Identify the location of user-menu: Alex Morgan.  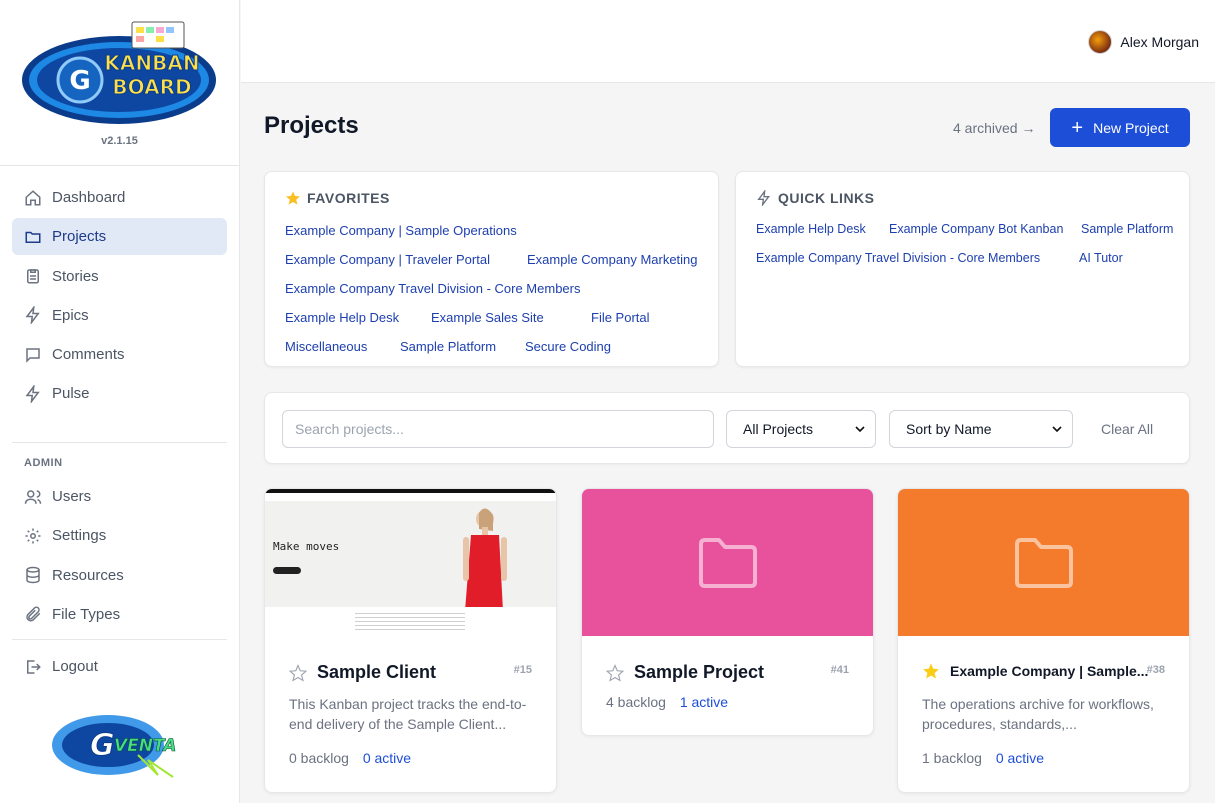
(1143, 42).